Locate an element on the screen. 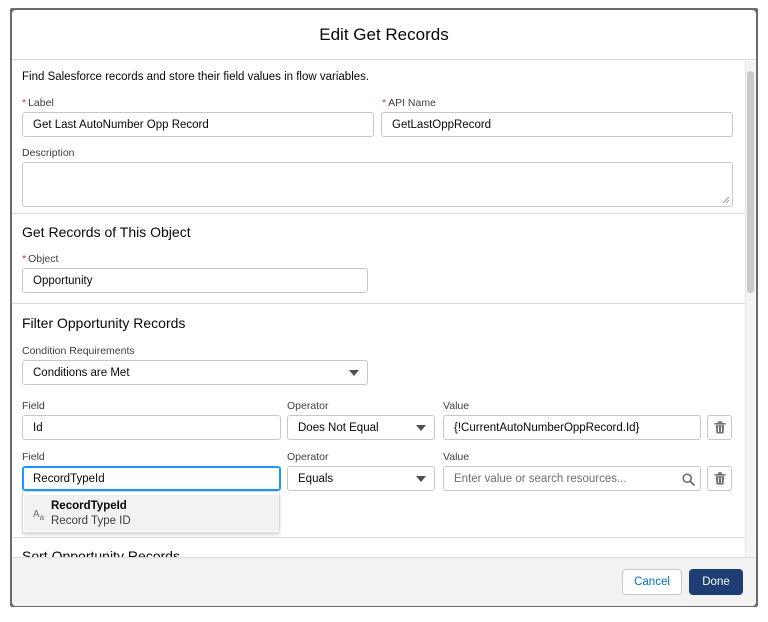 The height and width of the screenshot is (622, 768). field-autocomplete-dropdown: Aa RecordTypeId Record Type ID is located at coordinates (151, 512).